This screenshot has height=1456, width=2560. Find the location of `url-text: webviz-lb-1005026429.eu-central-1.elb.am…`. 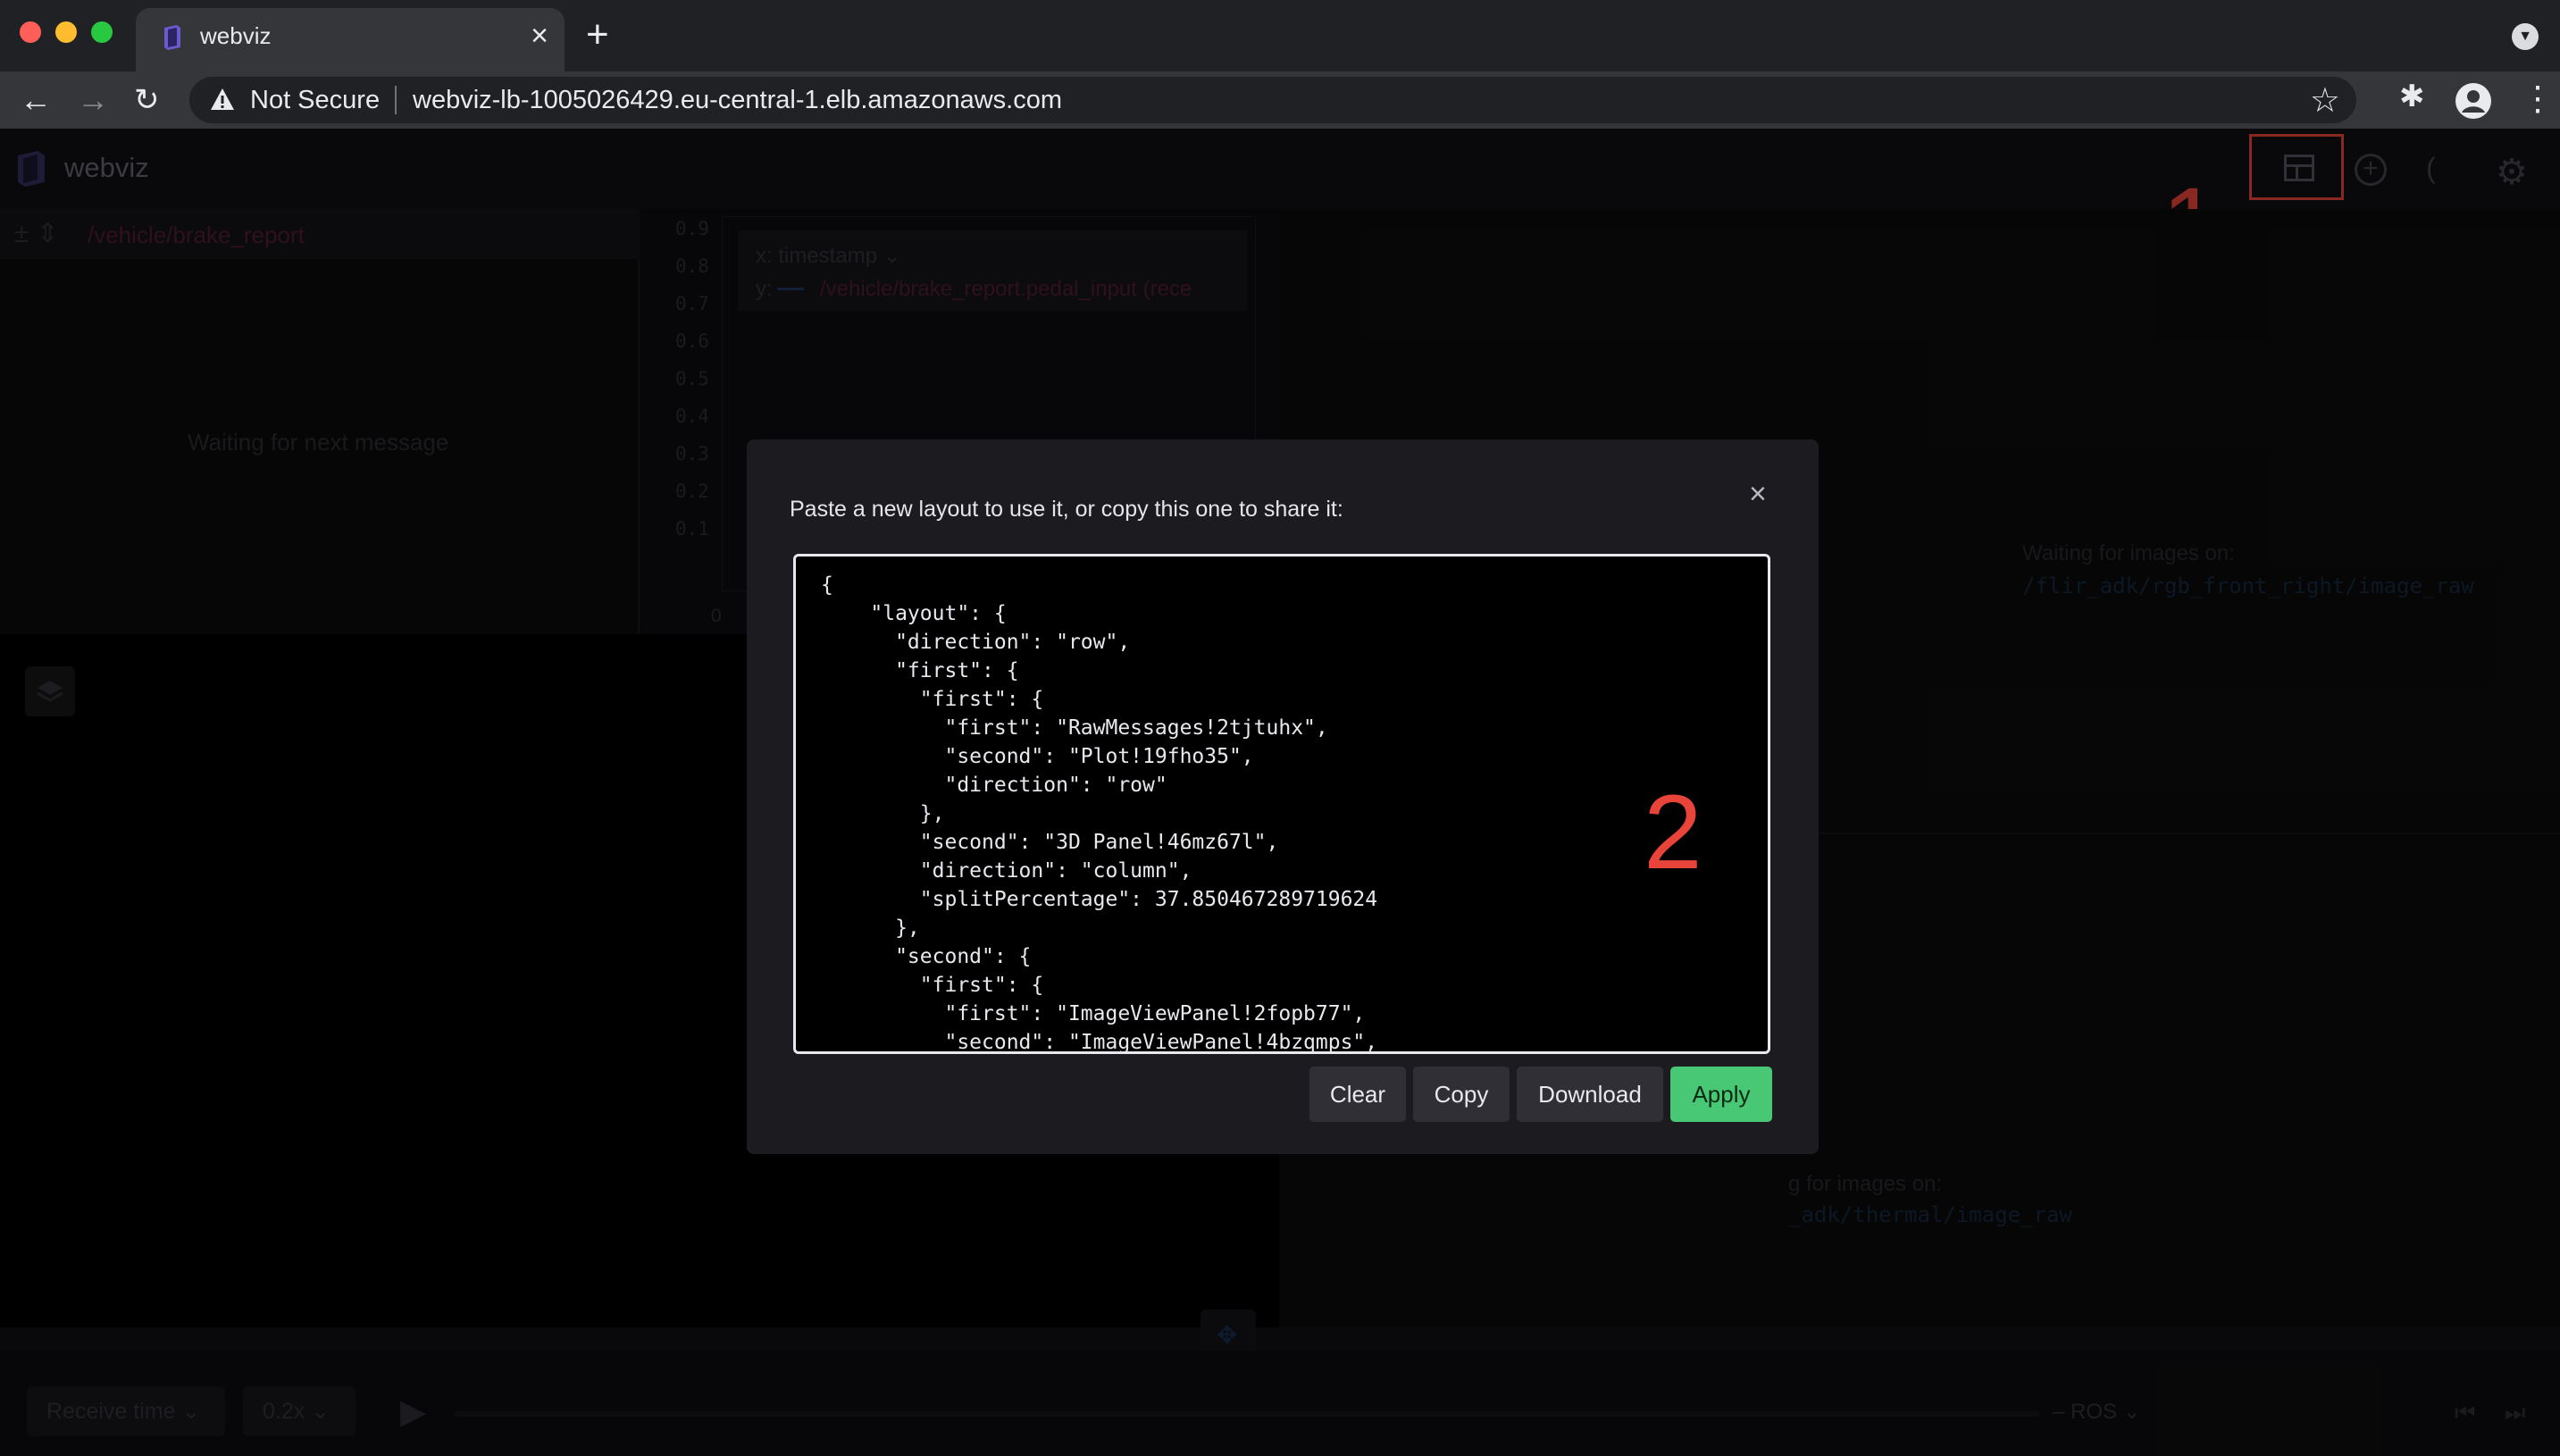

url-text: webviz-lb-1005026429.eu-central-1.elb.am… is located at coordinates (738, 100).